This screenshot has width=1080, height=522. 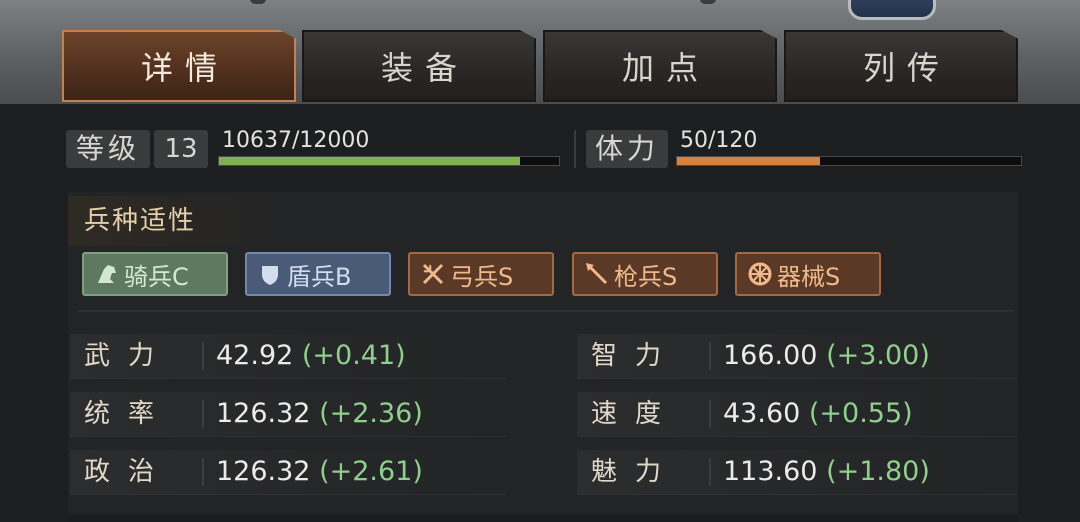 What do you see at coordinates (665, 68) in the screenshot?
I see `tab-points-label: 加点` at bounding box center [665, 68].